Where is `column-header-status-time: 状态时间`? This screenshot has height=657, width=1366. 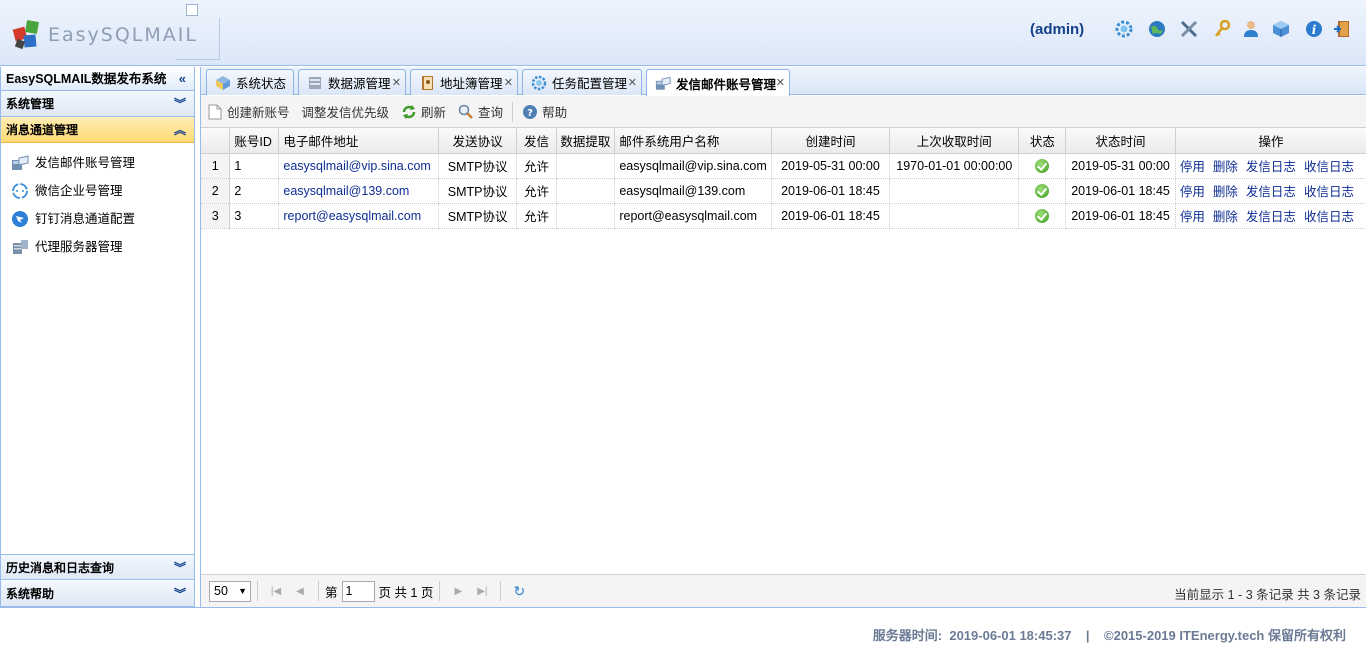 column-header-status-time: 状态时间 is located at coordinates (1120, 141).